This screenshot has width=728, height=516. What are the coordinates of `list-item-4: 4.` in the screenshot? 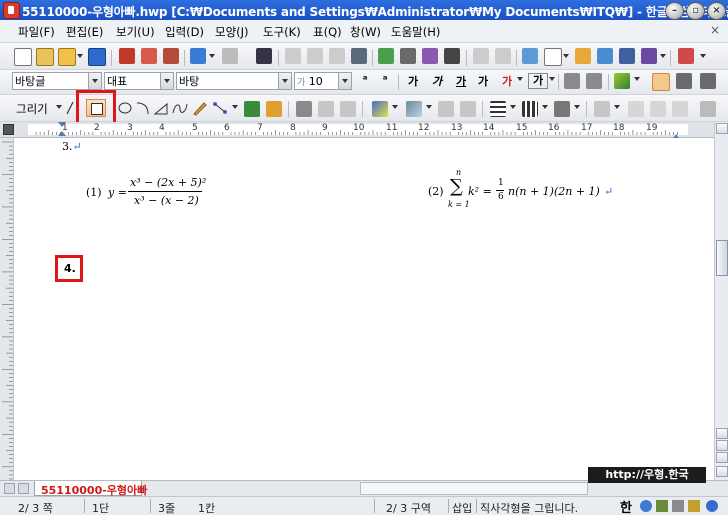 It's located at (70, 268).